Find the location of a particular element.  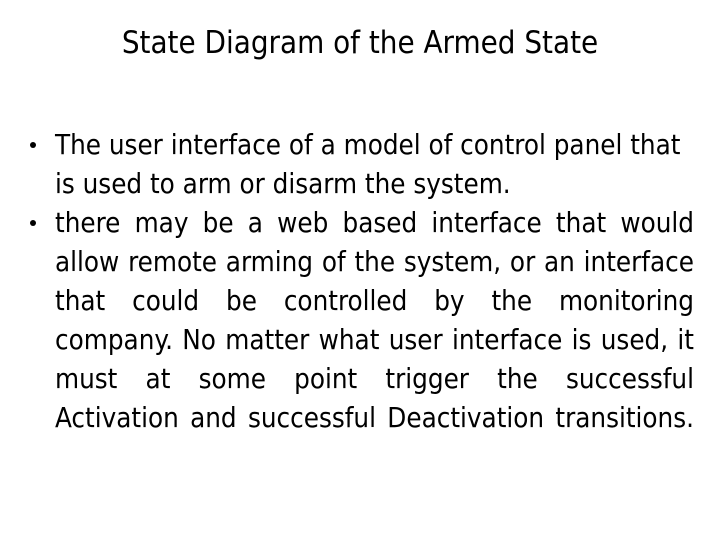

page-title: State Diagram of the Armed State is located at coordinates (360, 43).